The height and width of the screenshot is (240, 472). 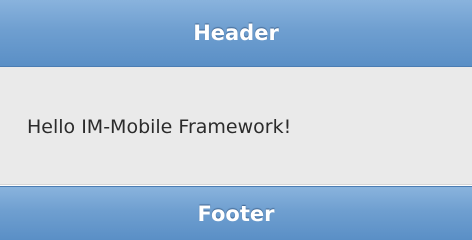 What do you see at coordinates (159, 127) in the screenshot?
I see `content-text: Hello IM-Mobile Framework!` at bounding box center [159, 127].